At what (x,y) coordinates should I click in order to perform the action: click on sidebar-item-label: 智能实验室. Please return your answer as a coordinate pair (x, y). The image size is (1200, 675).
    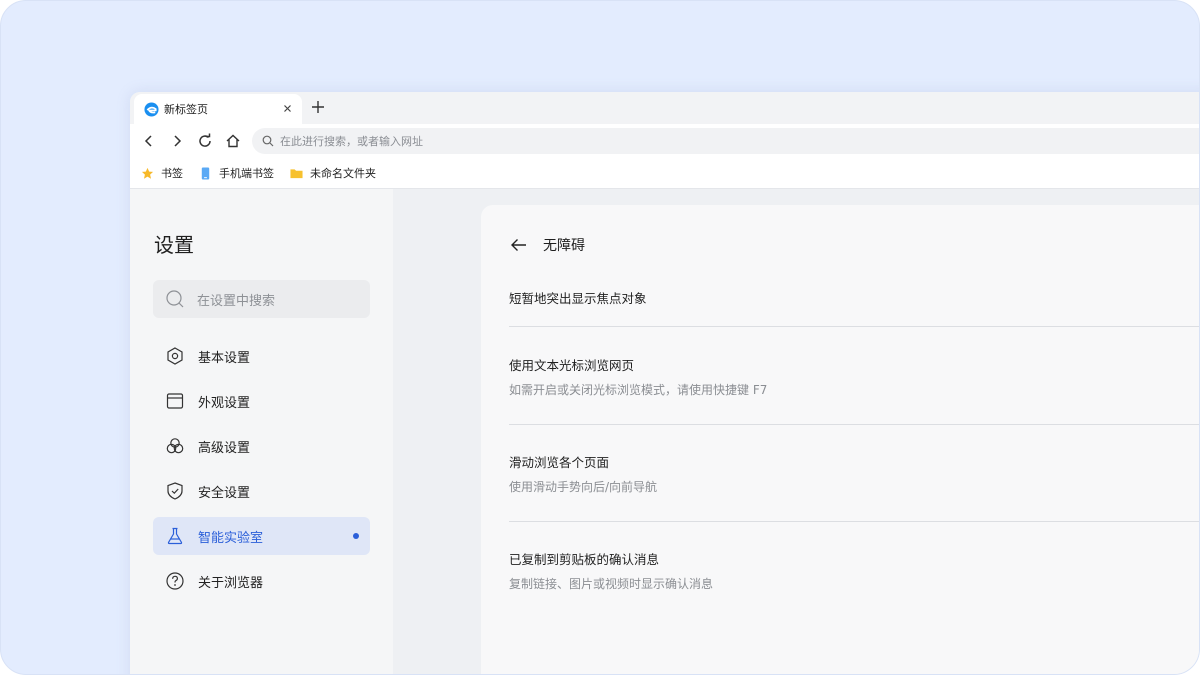
    Looking at the image, I should click on (231, 538).